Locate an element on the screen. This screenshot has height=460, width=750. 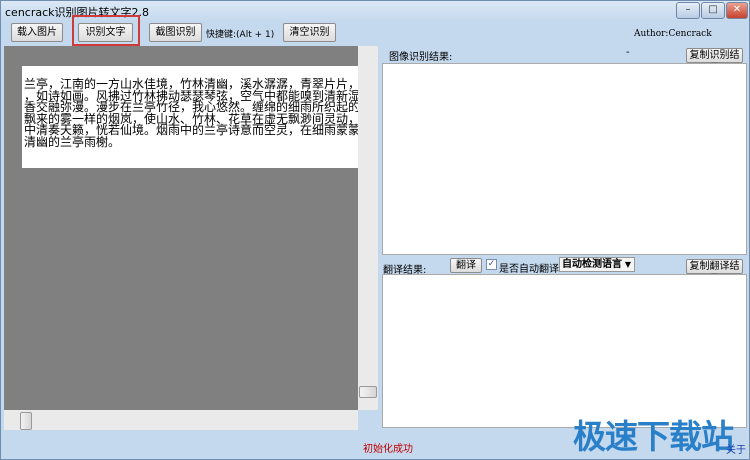
copy-ocr-button: 复制识别结果 is located at coordinates (714, 61).